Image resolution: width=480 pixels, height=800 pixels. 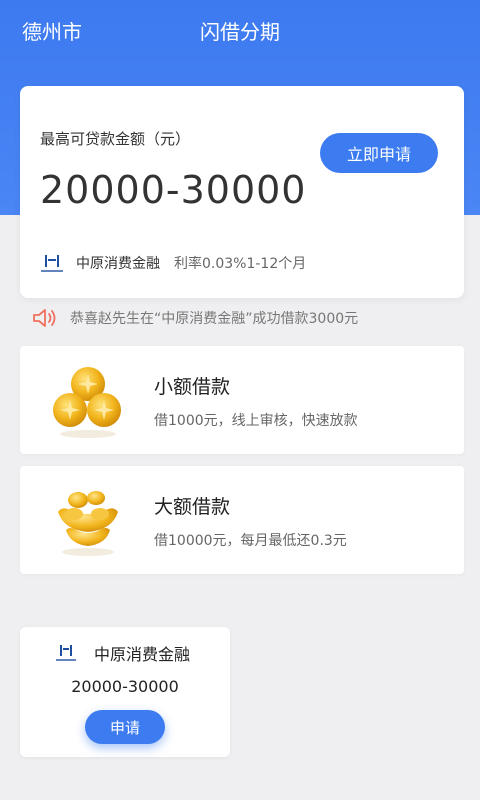 What do you see at coordinates (52, 263) in the screenshot?
I see `lender-logo-icon` at bounding box center [52, 263].